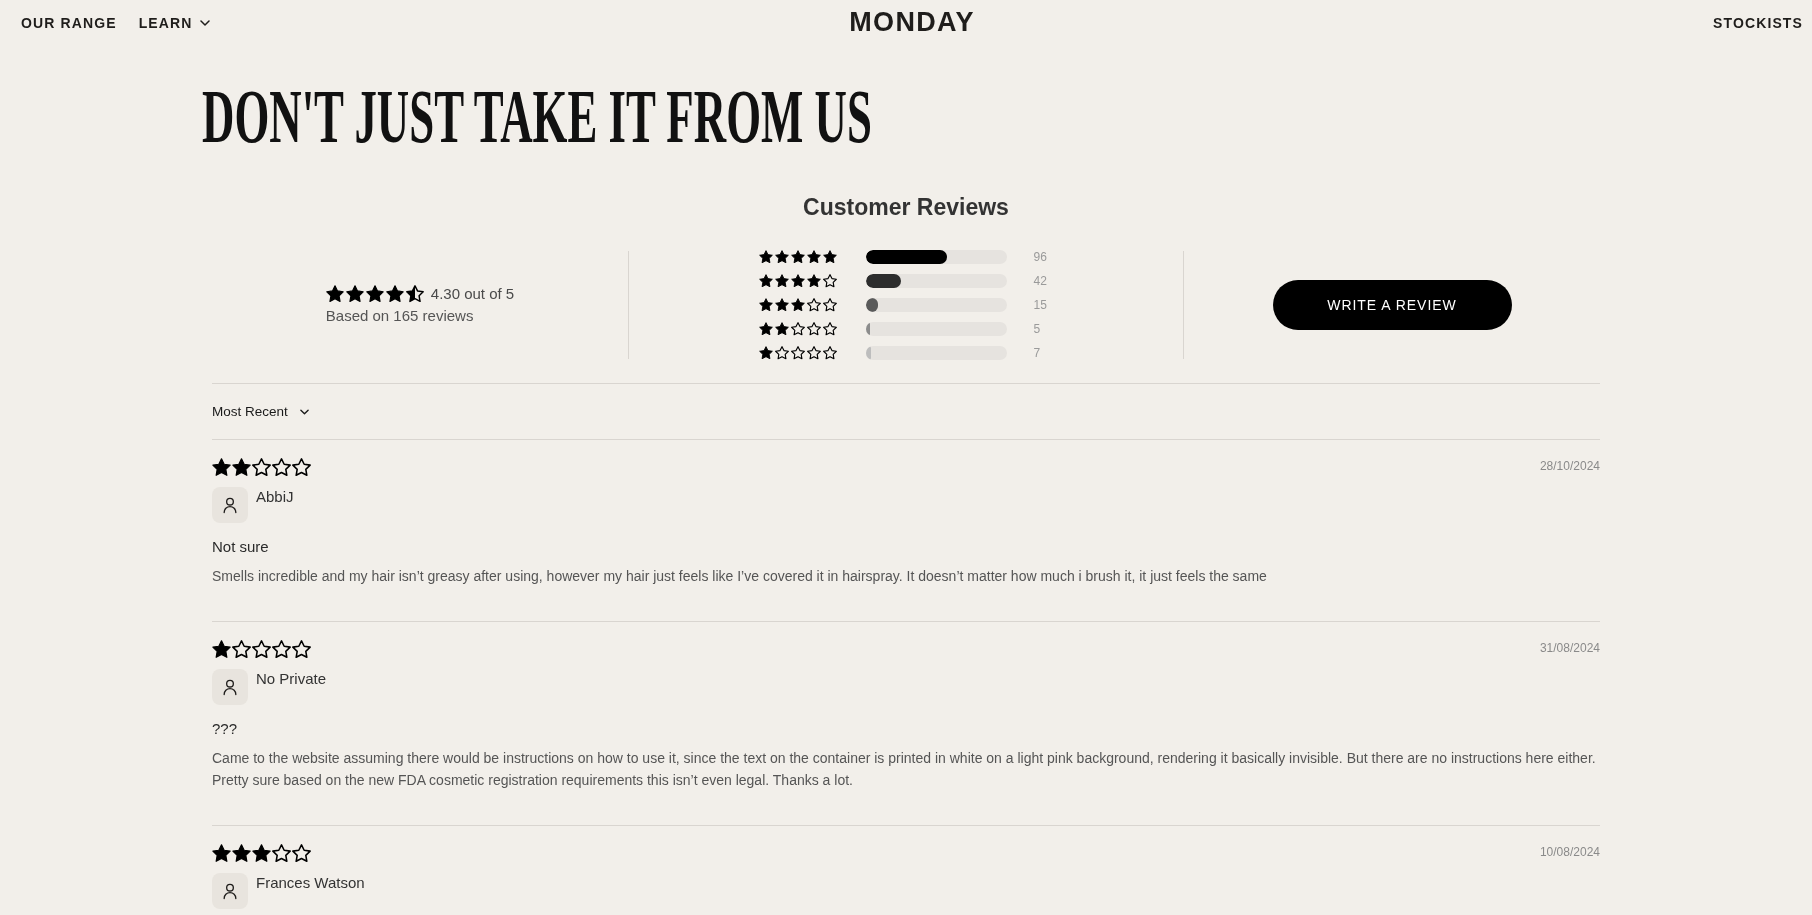 The width and height of the screenshot is (1812, 915). I want to click on section-title: Customer Reviews, so click(906, 207).